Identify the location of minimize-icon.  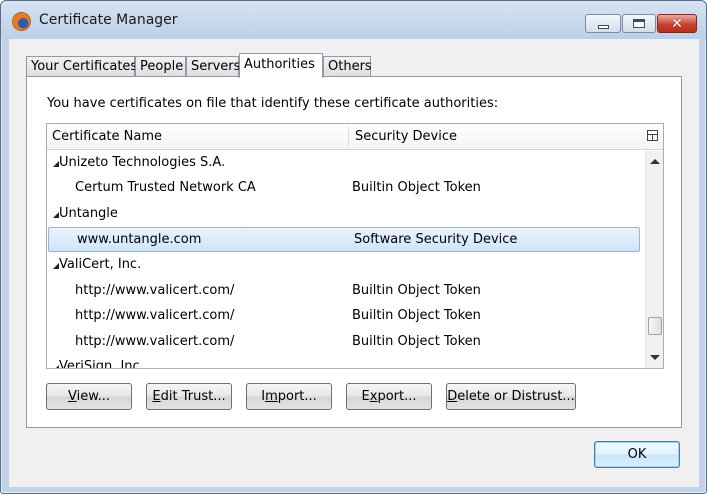
(603, 26).